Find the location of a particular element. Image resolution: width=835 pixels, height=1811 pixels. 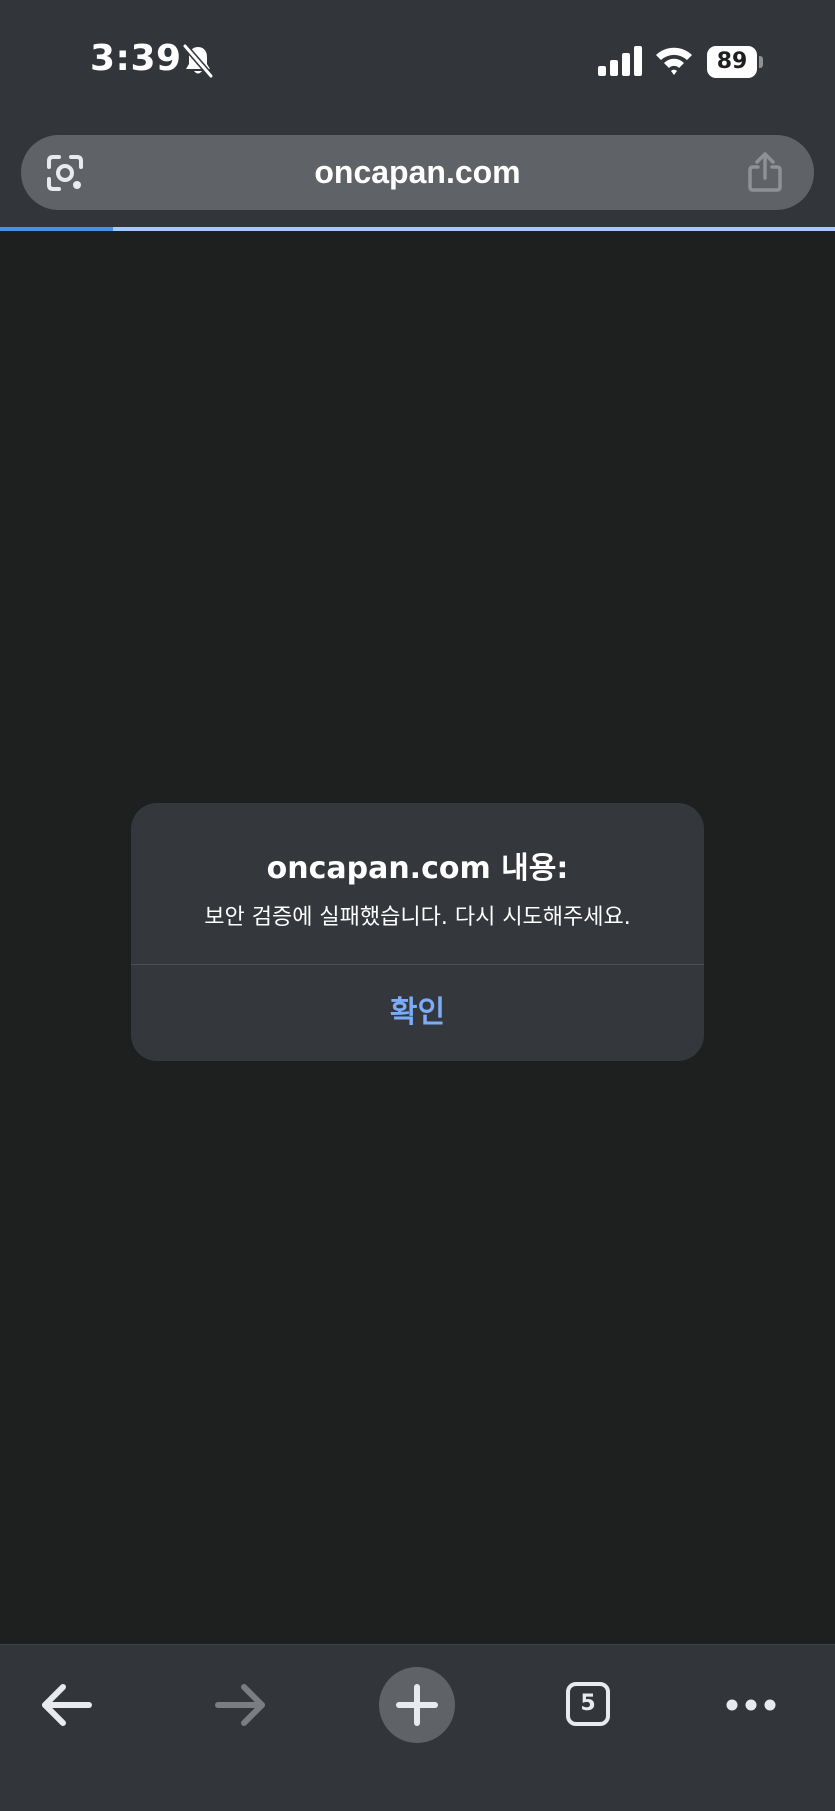

share-icon is located at coordinates (765, 172).